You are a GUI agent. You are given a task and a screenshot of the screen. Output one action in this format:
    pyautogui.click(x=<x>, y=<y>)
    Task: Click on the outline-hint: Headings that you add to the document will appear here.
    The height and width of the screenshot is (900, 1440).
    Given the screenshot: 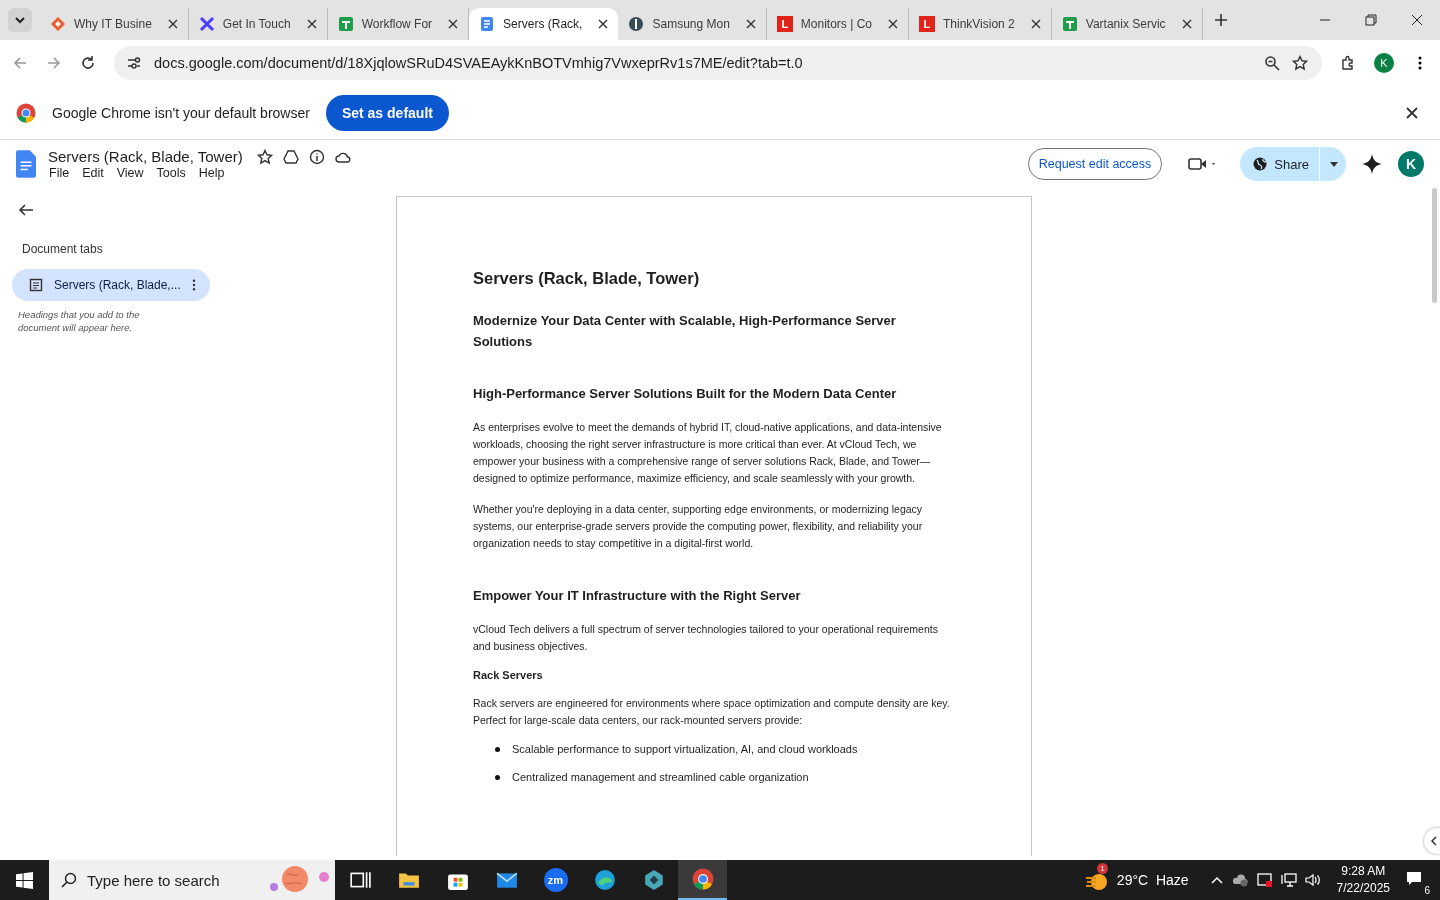 What is the action you would take?
    pyautogui.click(x=79, y=322)
    